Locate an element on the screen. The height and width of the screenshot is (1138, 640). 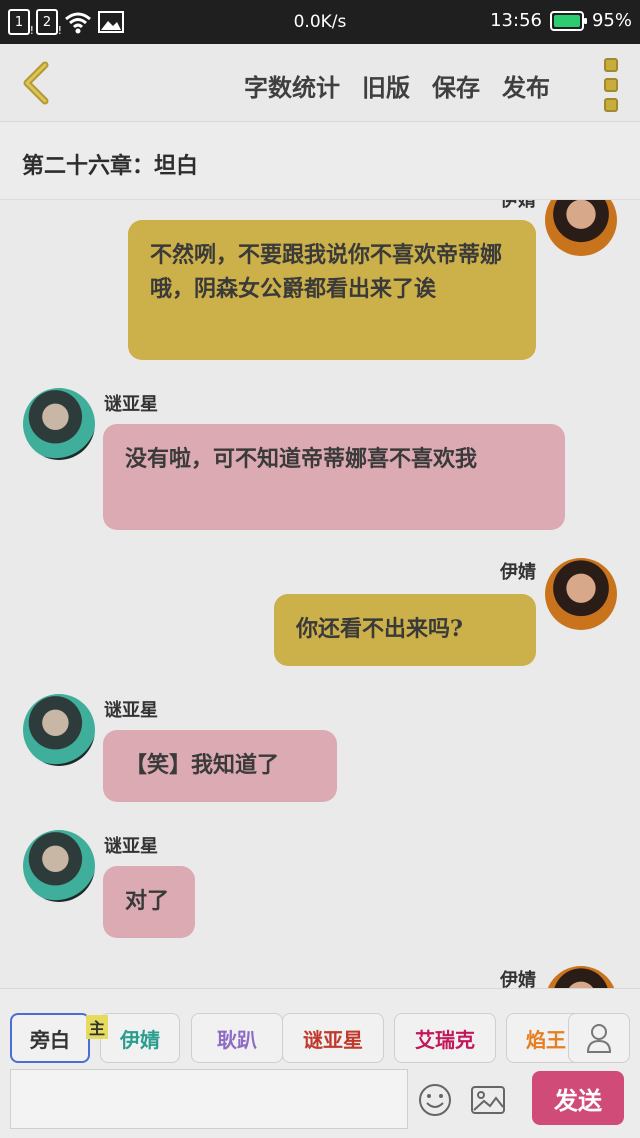
manage-characters-button is located at coordinates (599, 1038).